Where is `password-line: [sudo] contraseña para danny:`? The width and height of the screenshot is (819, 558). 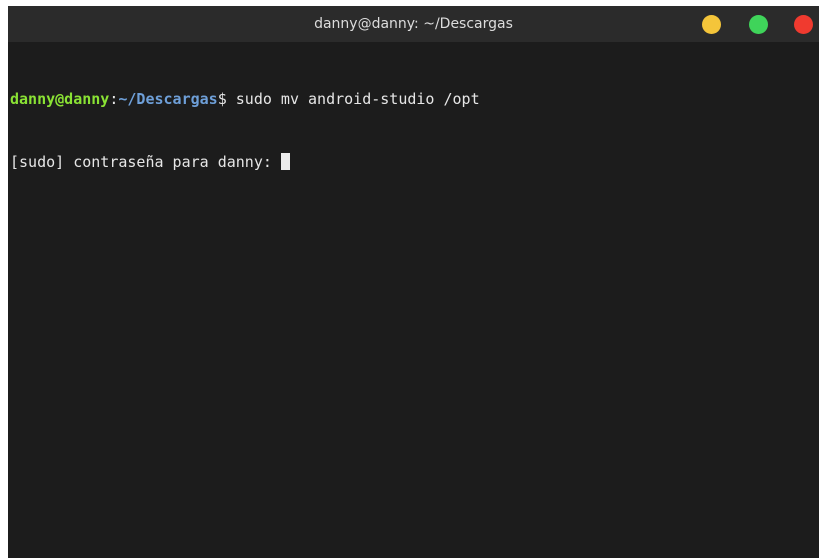 password-line: [sudo] contraseña para danny: is located at coordinates (414, 162).